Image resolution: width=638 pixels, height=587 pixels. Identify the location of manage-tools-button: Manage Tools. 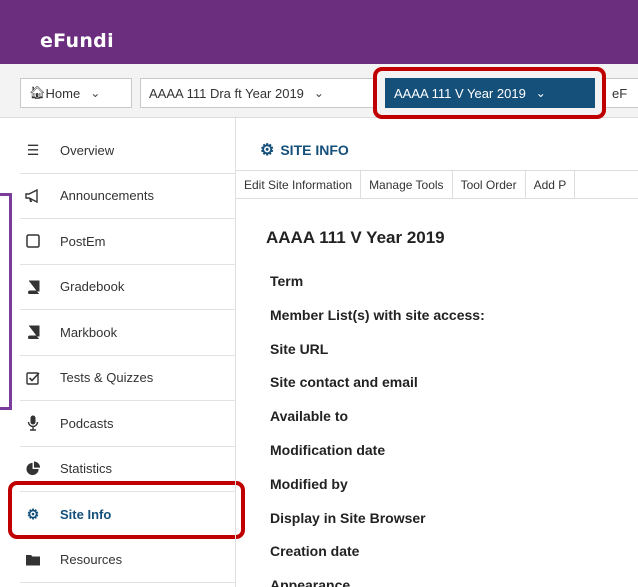
(407, 184).